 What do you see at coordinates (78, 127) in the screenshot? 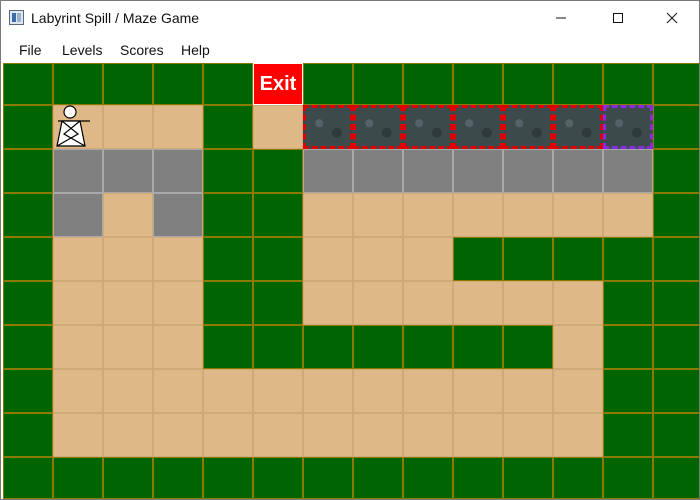
I see `player-icon` at bounding box center [78, 127].